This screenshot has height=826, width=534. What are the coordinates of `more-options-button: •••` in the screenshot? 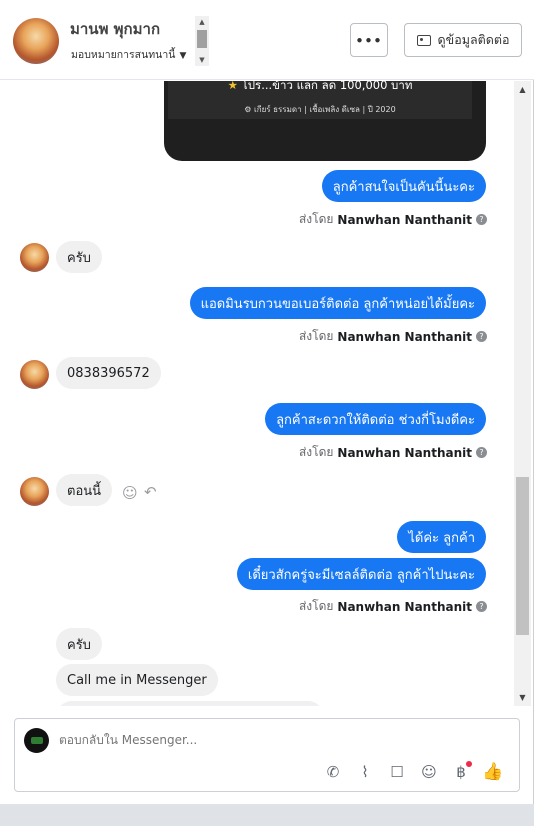 It's located at (369, 40).